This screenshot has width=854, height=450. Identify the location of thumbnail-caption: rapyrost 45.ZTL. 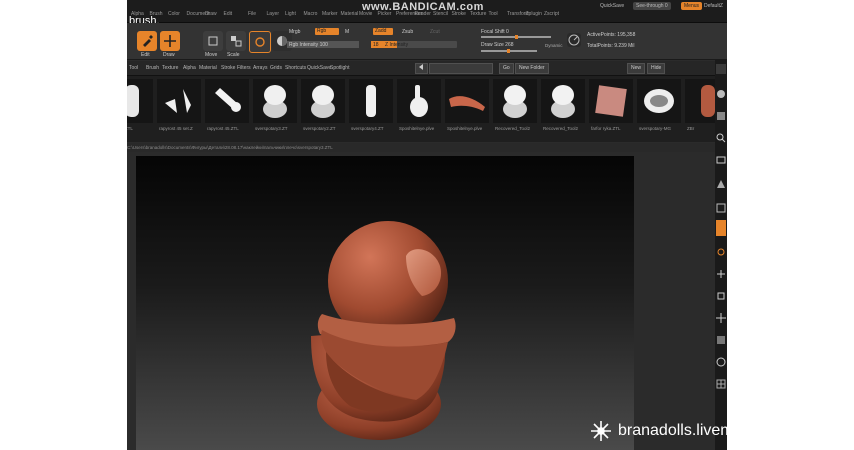
(223, 128).